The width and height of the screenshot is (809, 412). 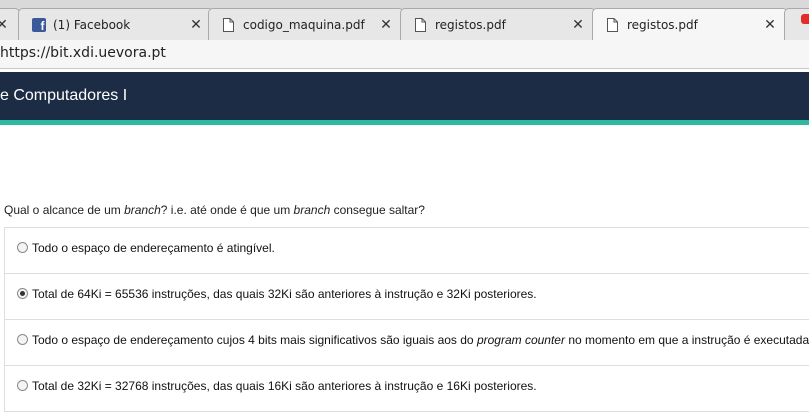 I want to click on tab-title: (1) Facebook, so click(x=92, y=24).